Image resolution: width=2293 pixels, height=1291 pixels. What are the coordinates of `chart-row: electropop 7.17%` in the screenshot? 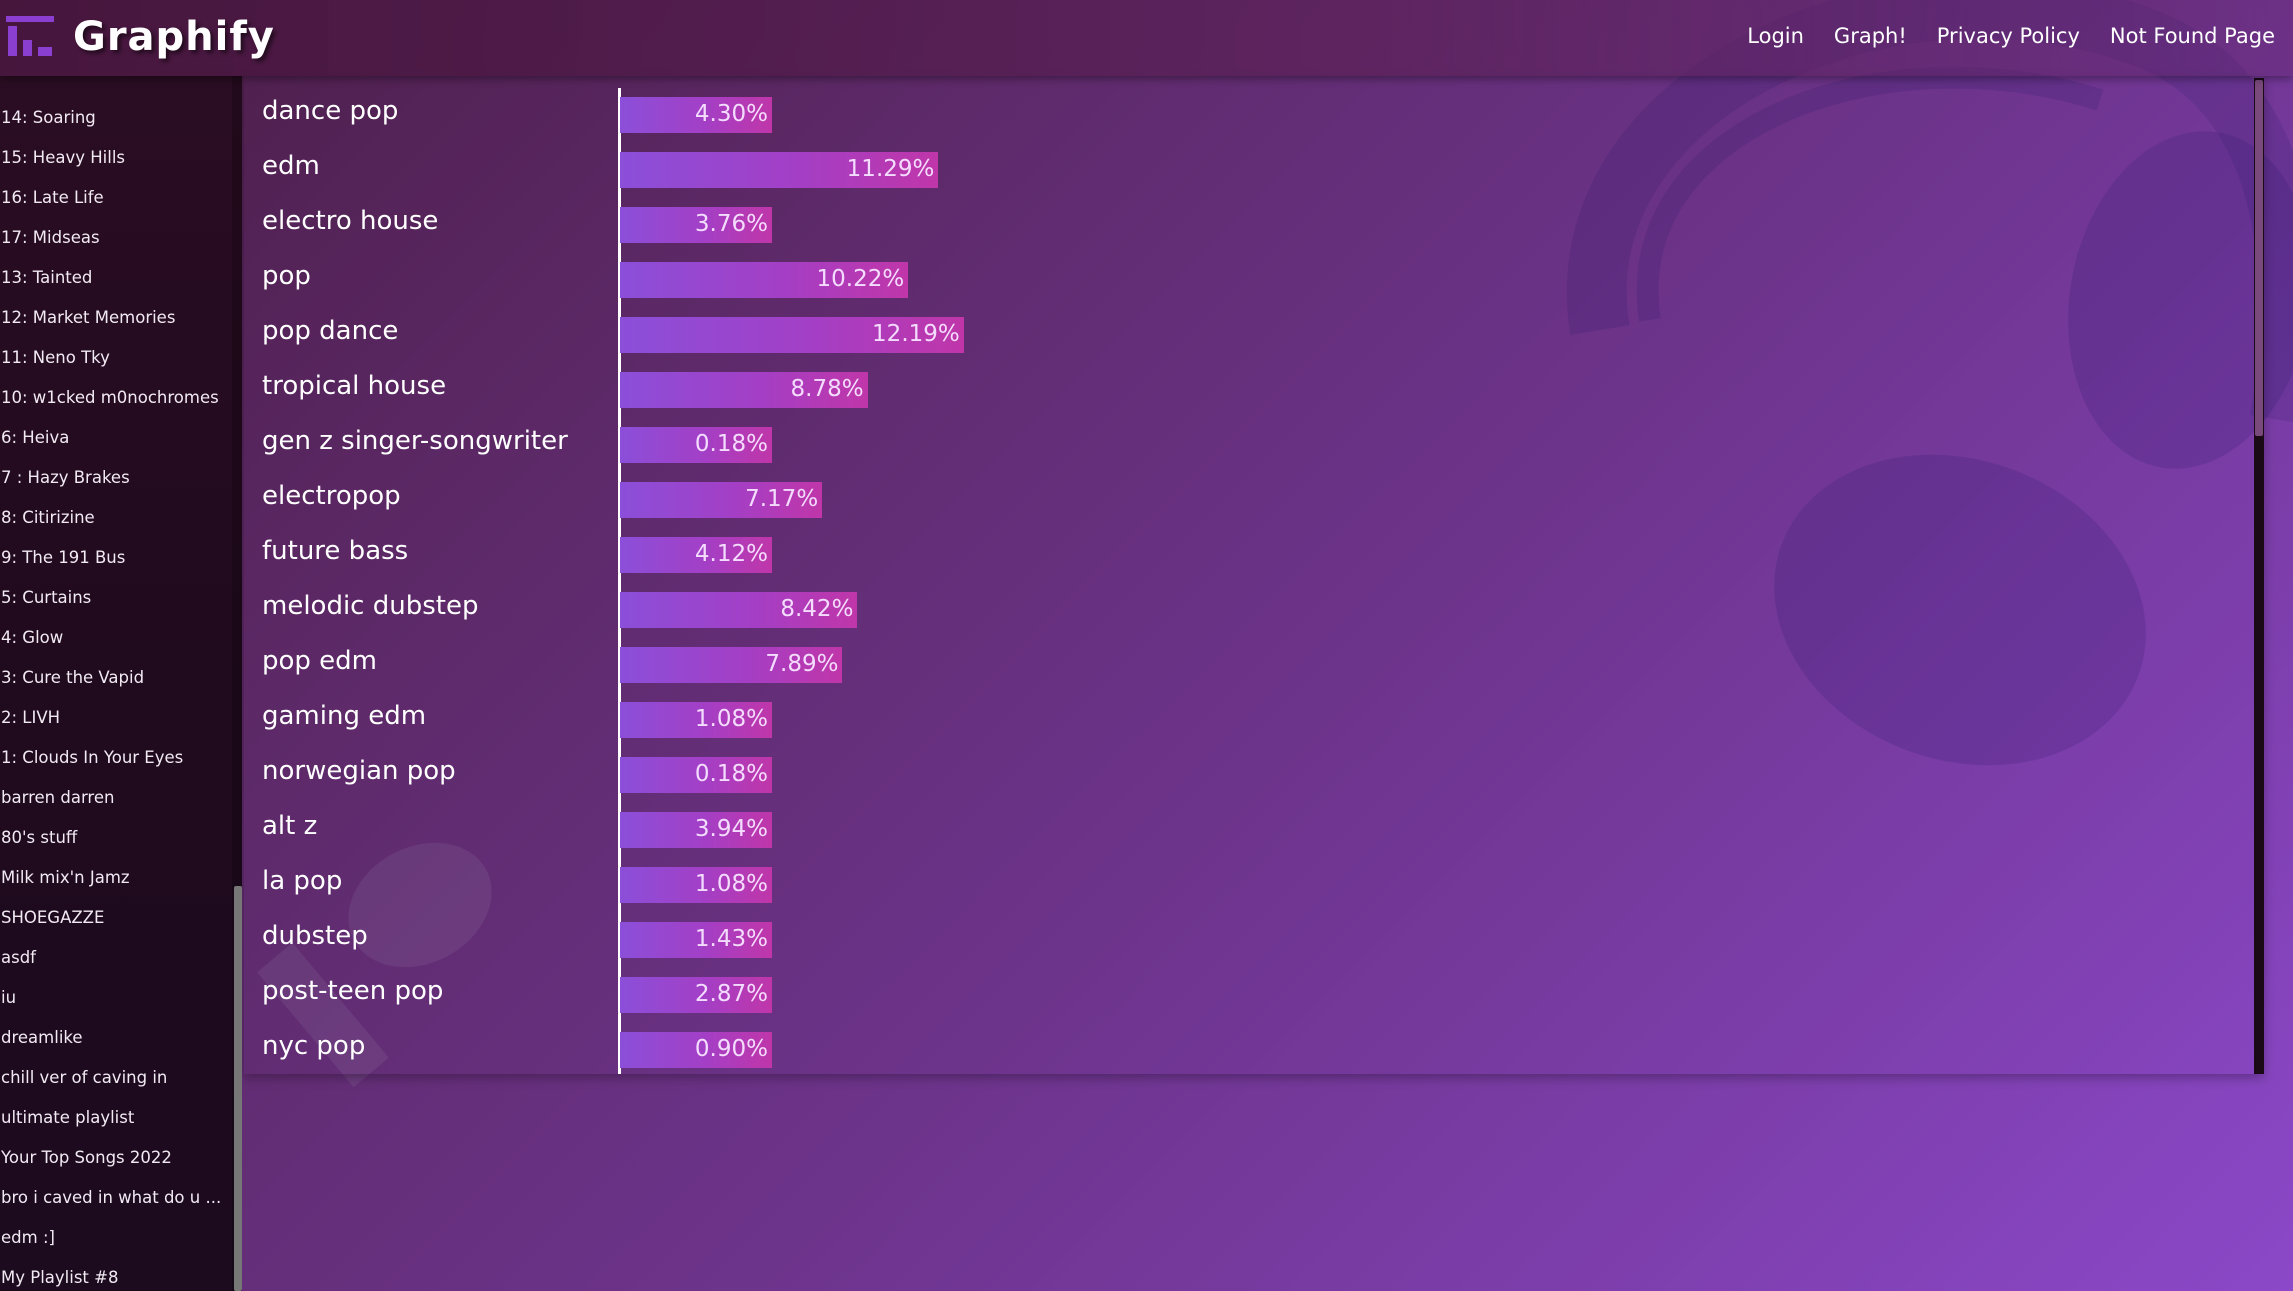 It's located at (744, 500).